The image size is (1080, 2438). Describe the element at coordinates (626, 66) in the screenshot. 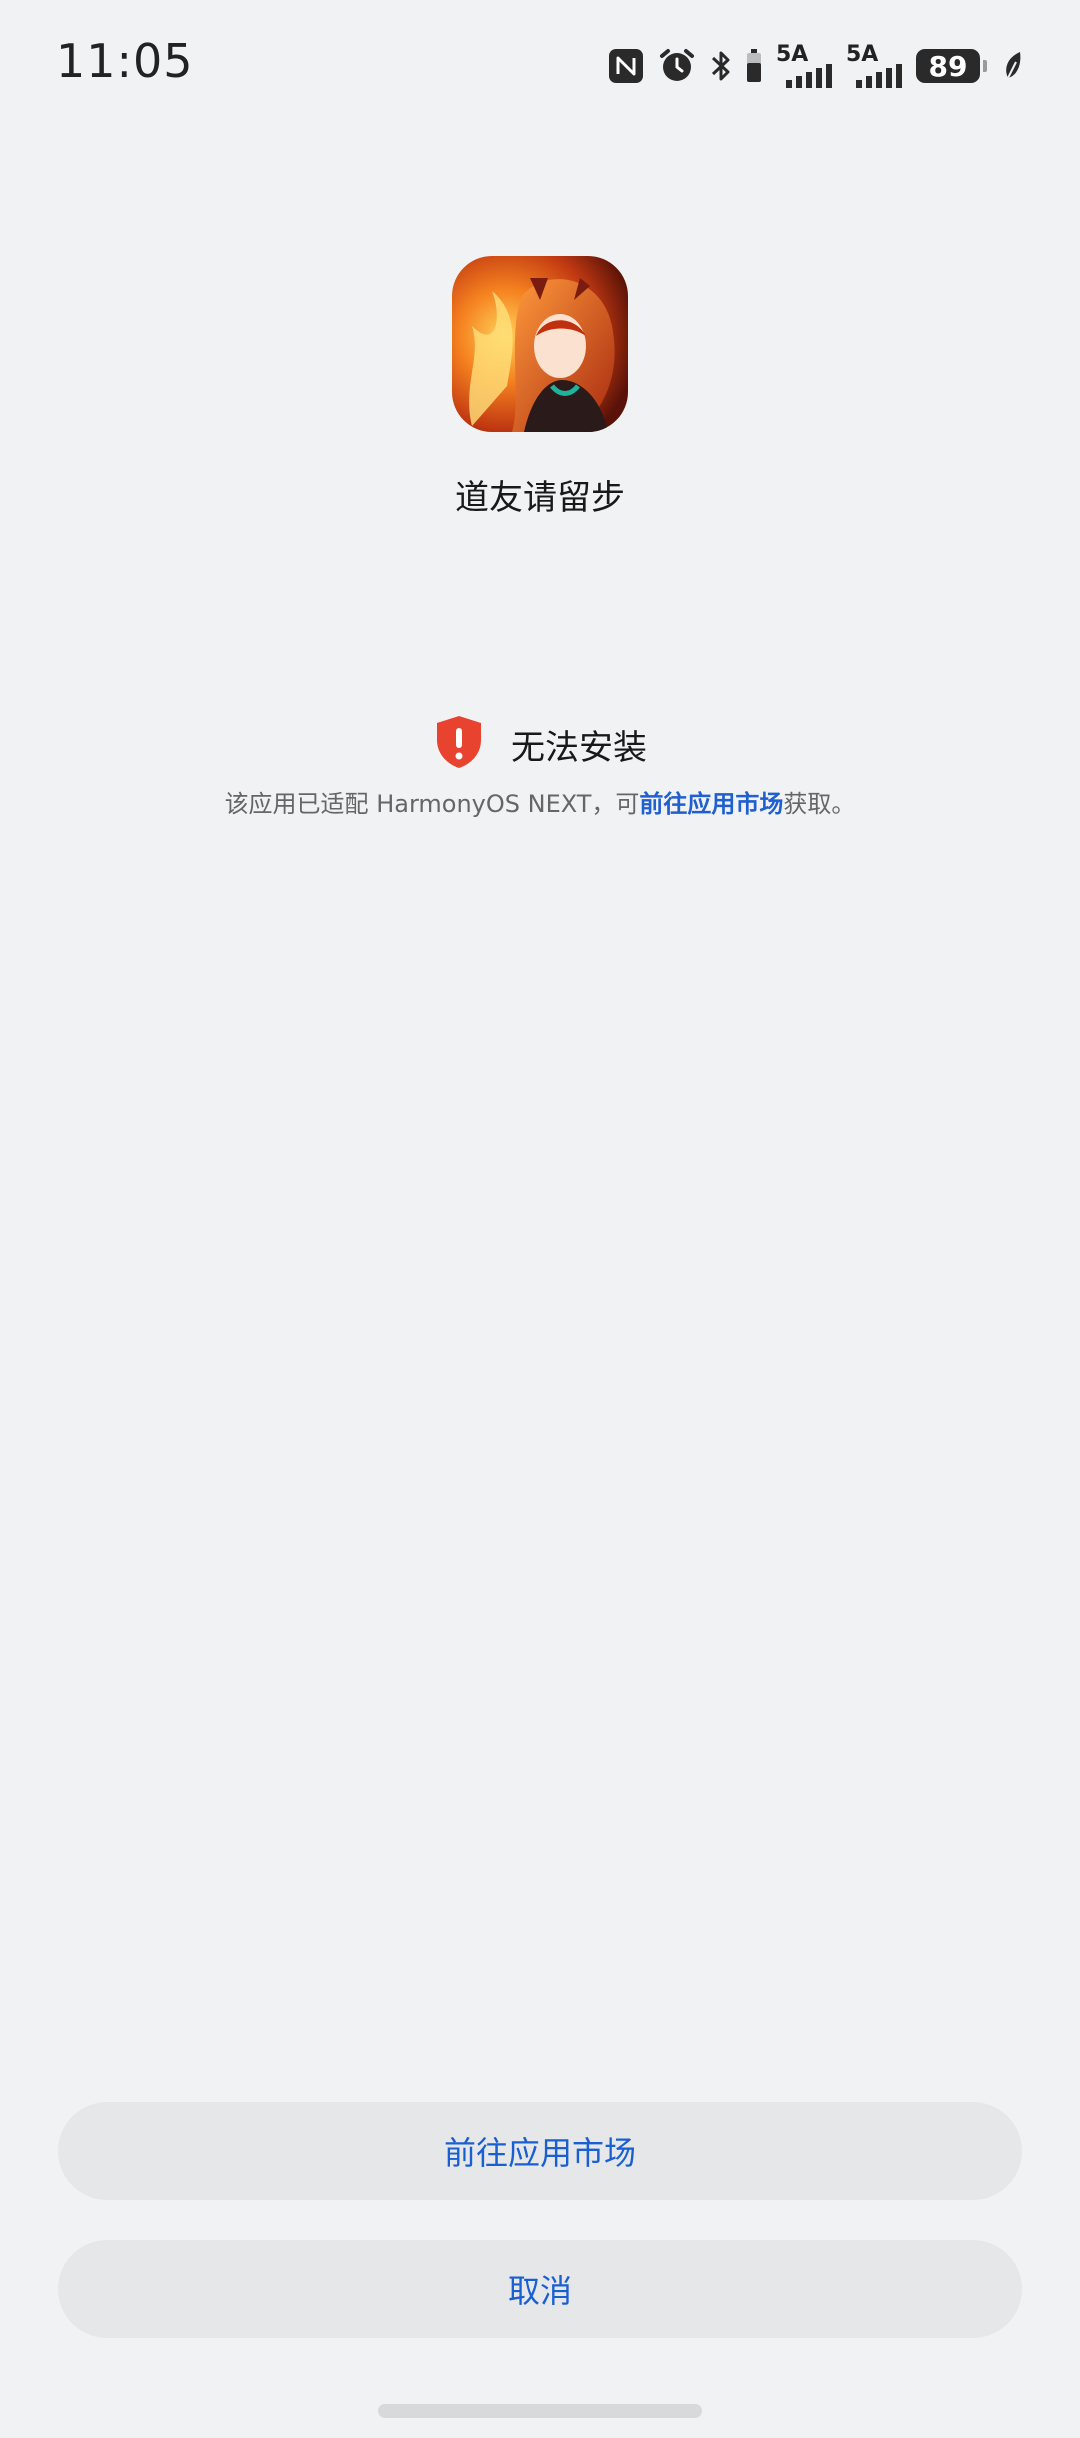

I see `nfc-icon` at that location.